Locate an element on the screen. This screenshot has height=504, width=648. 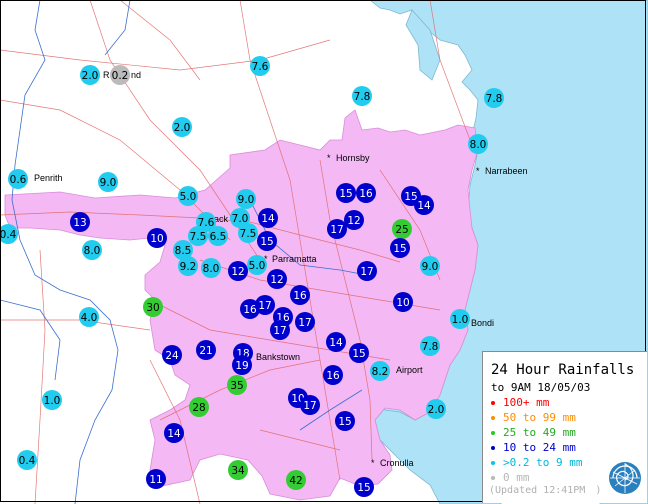
station-value: 24 is located at coordinates (172, 356).